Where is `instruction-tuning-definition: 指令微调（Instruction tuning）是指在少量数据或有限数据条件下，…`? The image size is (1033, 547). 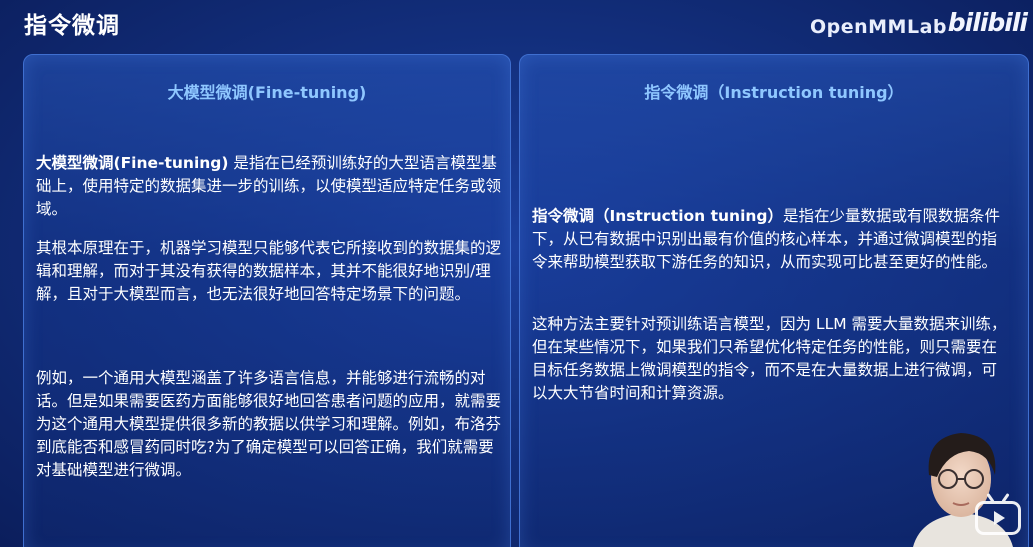
instruction-tuning-definition: 指令微调（Instruction tuning）是指在少量数据或有限数据条件下，… is located at coordinates (771, 239).